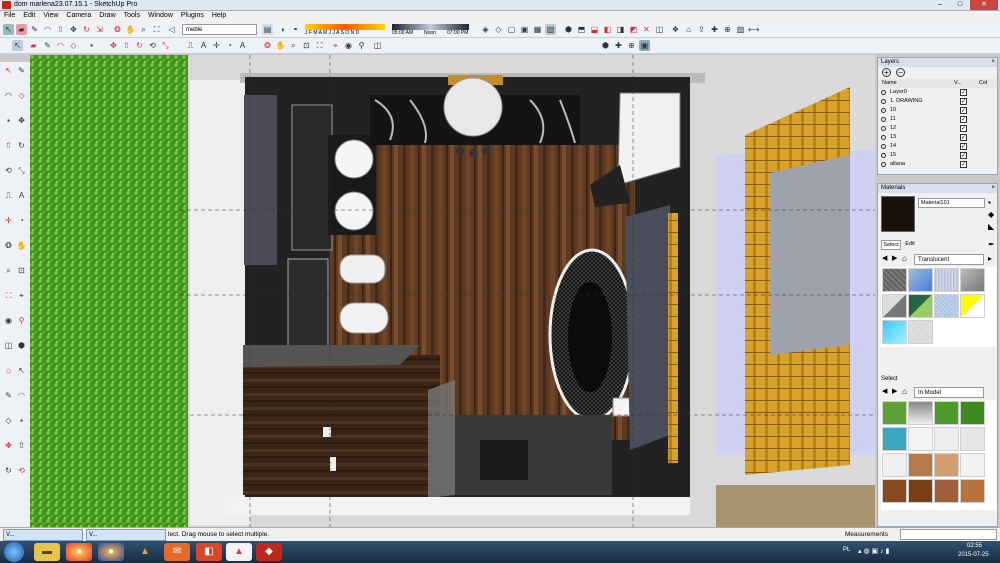 This screenshot has height=563, width=1000. What do you see at coordinates (143, 29) in the screenshot?
I see `zoom-icon: ⌕` at bounding box center [143, 29].